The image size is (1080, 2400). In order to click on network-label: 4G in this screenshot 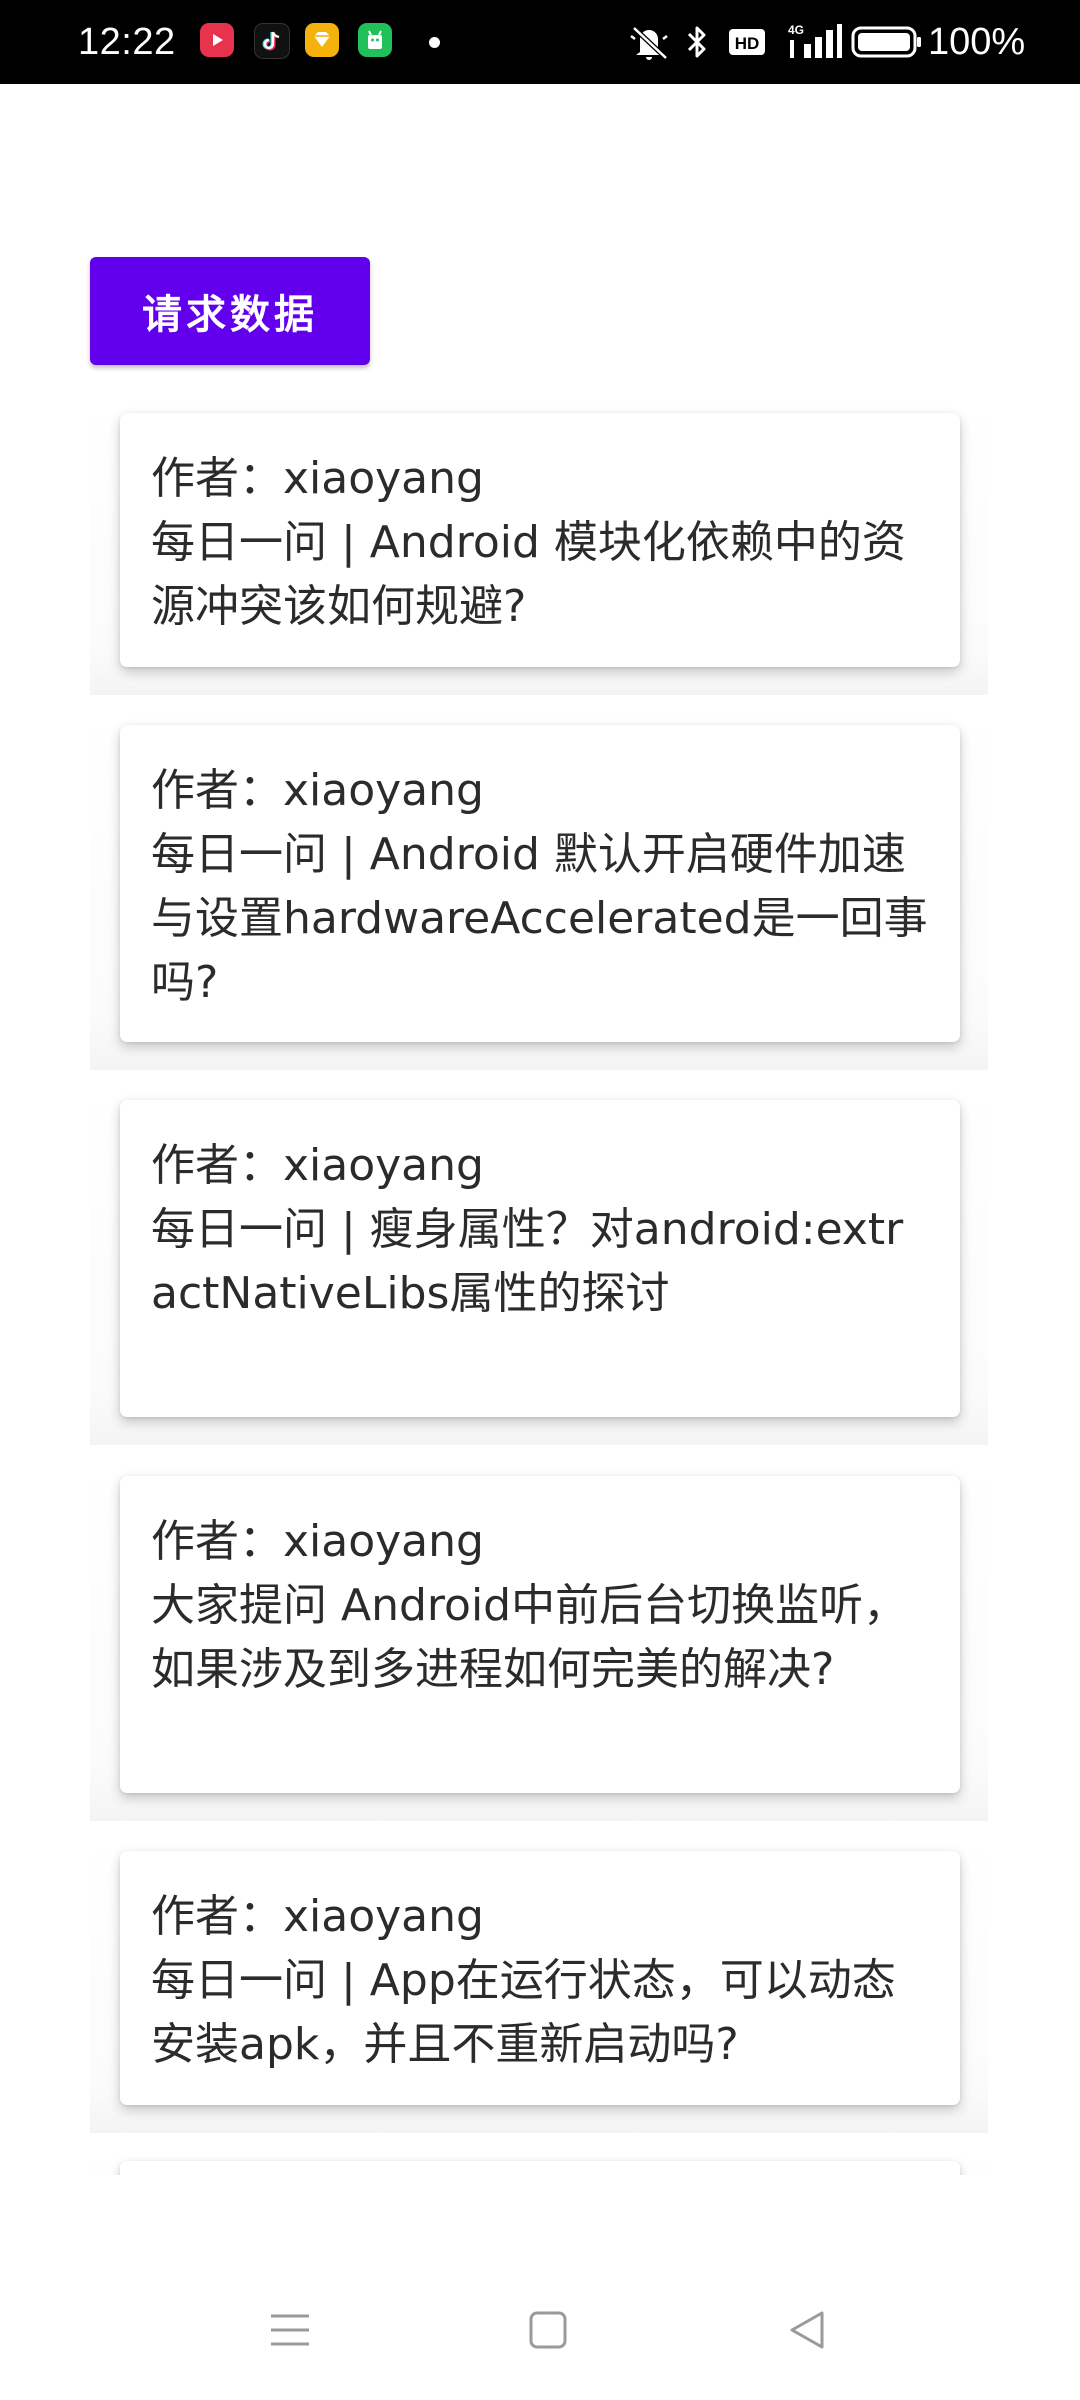, I will do `click(796, 30)`.